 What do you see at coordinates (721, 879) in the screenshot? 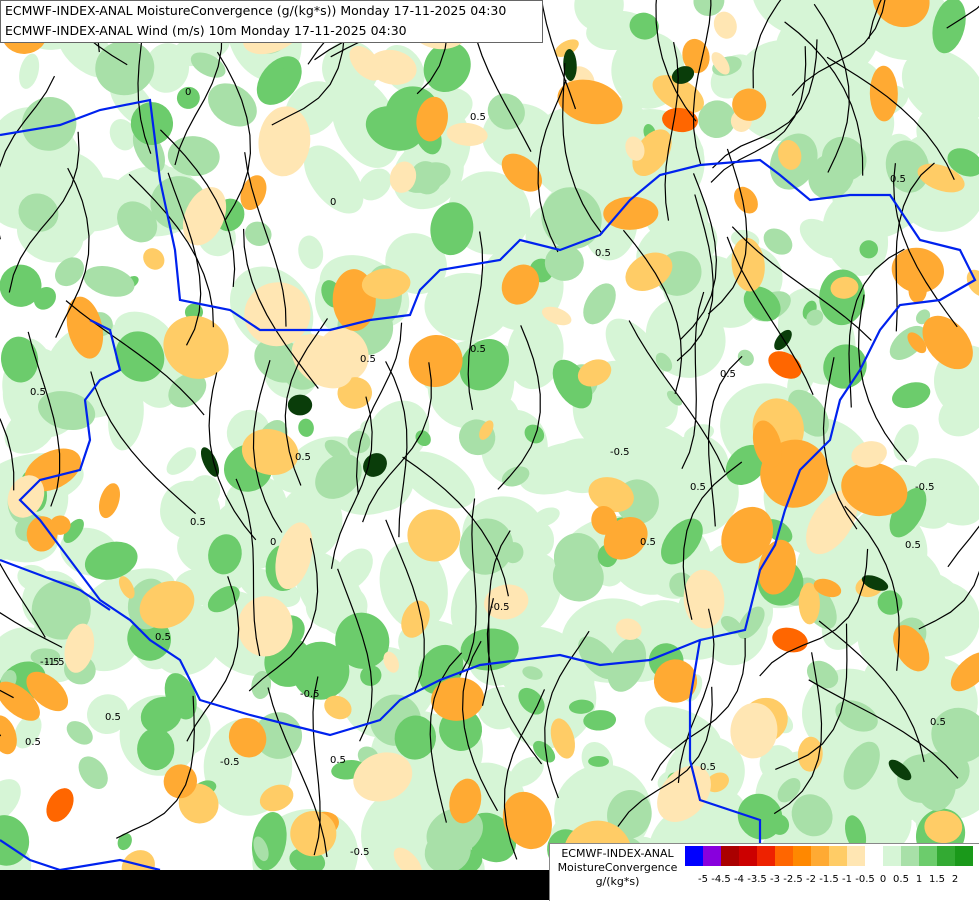
I see `legend-tick-label: -4.5` at bounding box center [721, 879].